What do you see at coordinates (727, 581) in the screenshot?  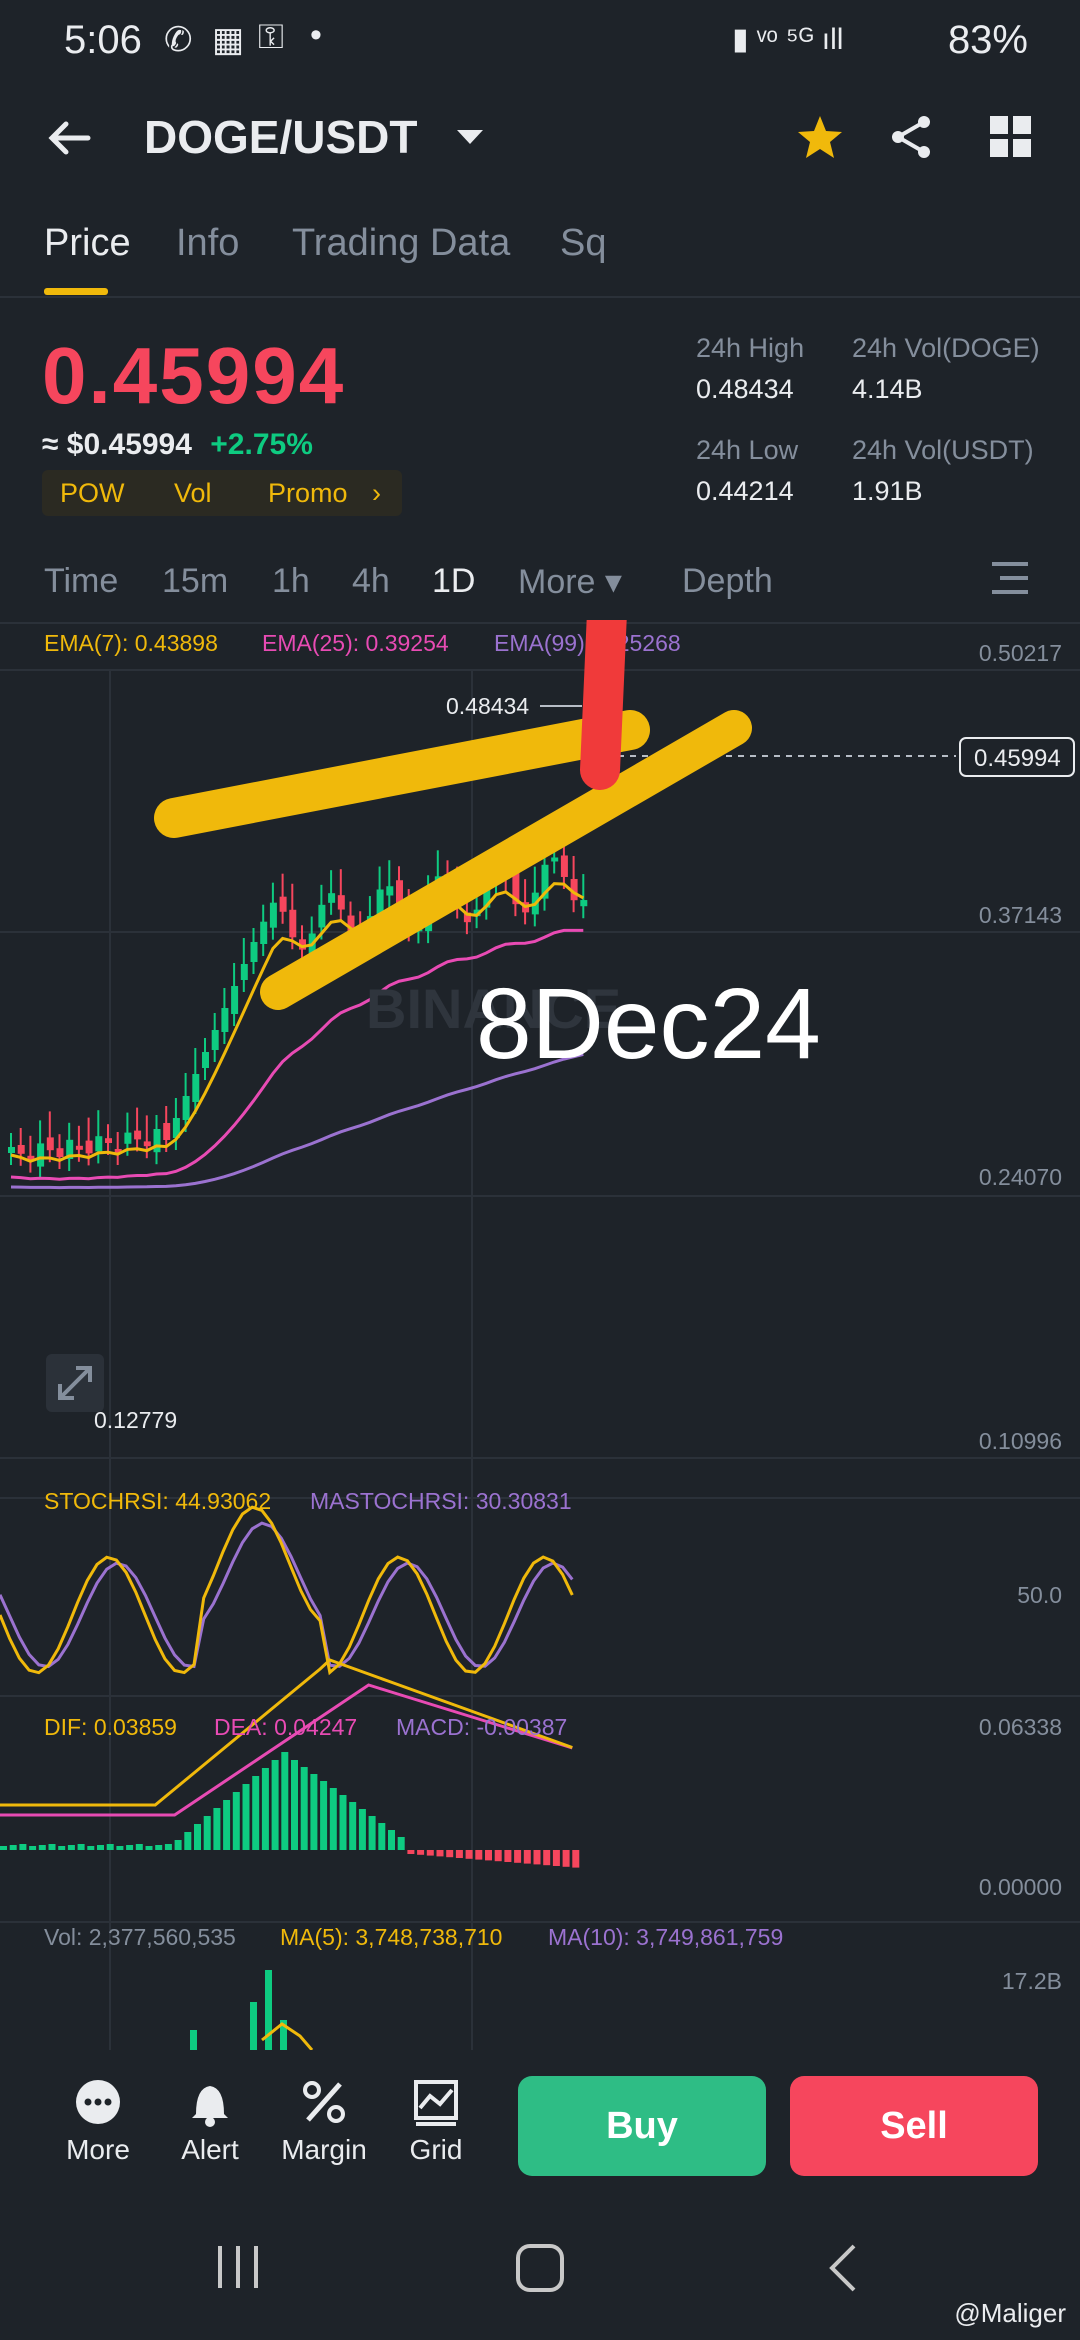 I see `tf-depth: Depth` at bounding box center [727, 581].